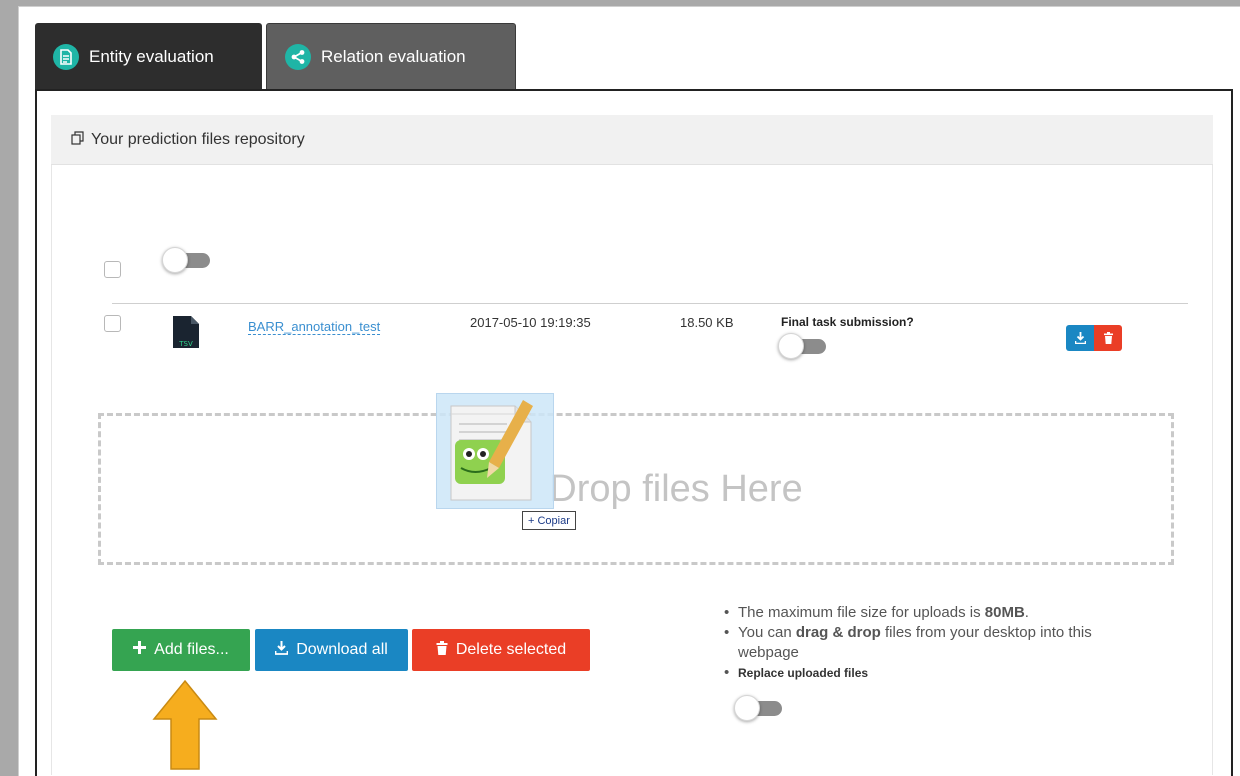 The height and width of the screenshot is (776, 1240). I want to click on tab-label: Relation evaluation, so click(393, 56).